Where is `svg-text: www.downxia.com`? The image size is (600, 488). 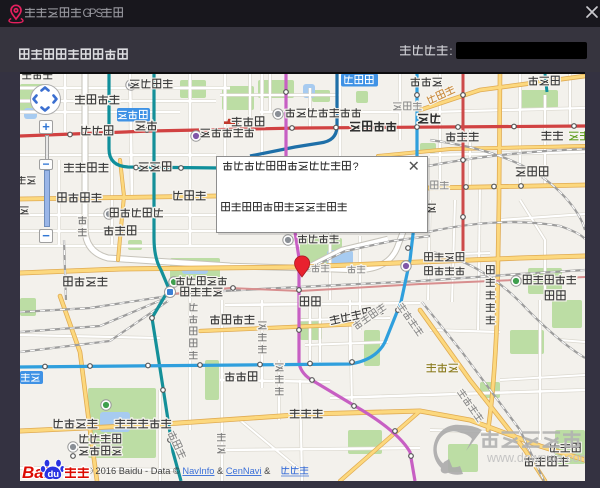
svg-text: www.downxia.com is located at coordinates (535, 458).